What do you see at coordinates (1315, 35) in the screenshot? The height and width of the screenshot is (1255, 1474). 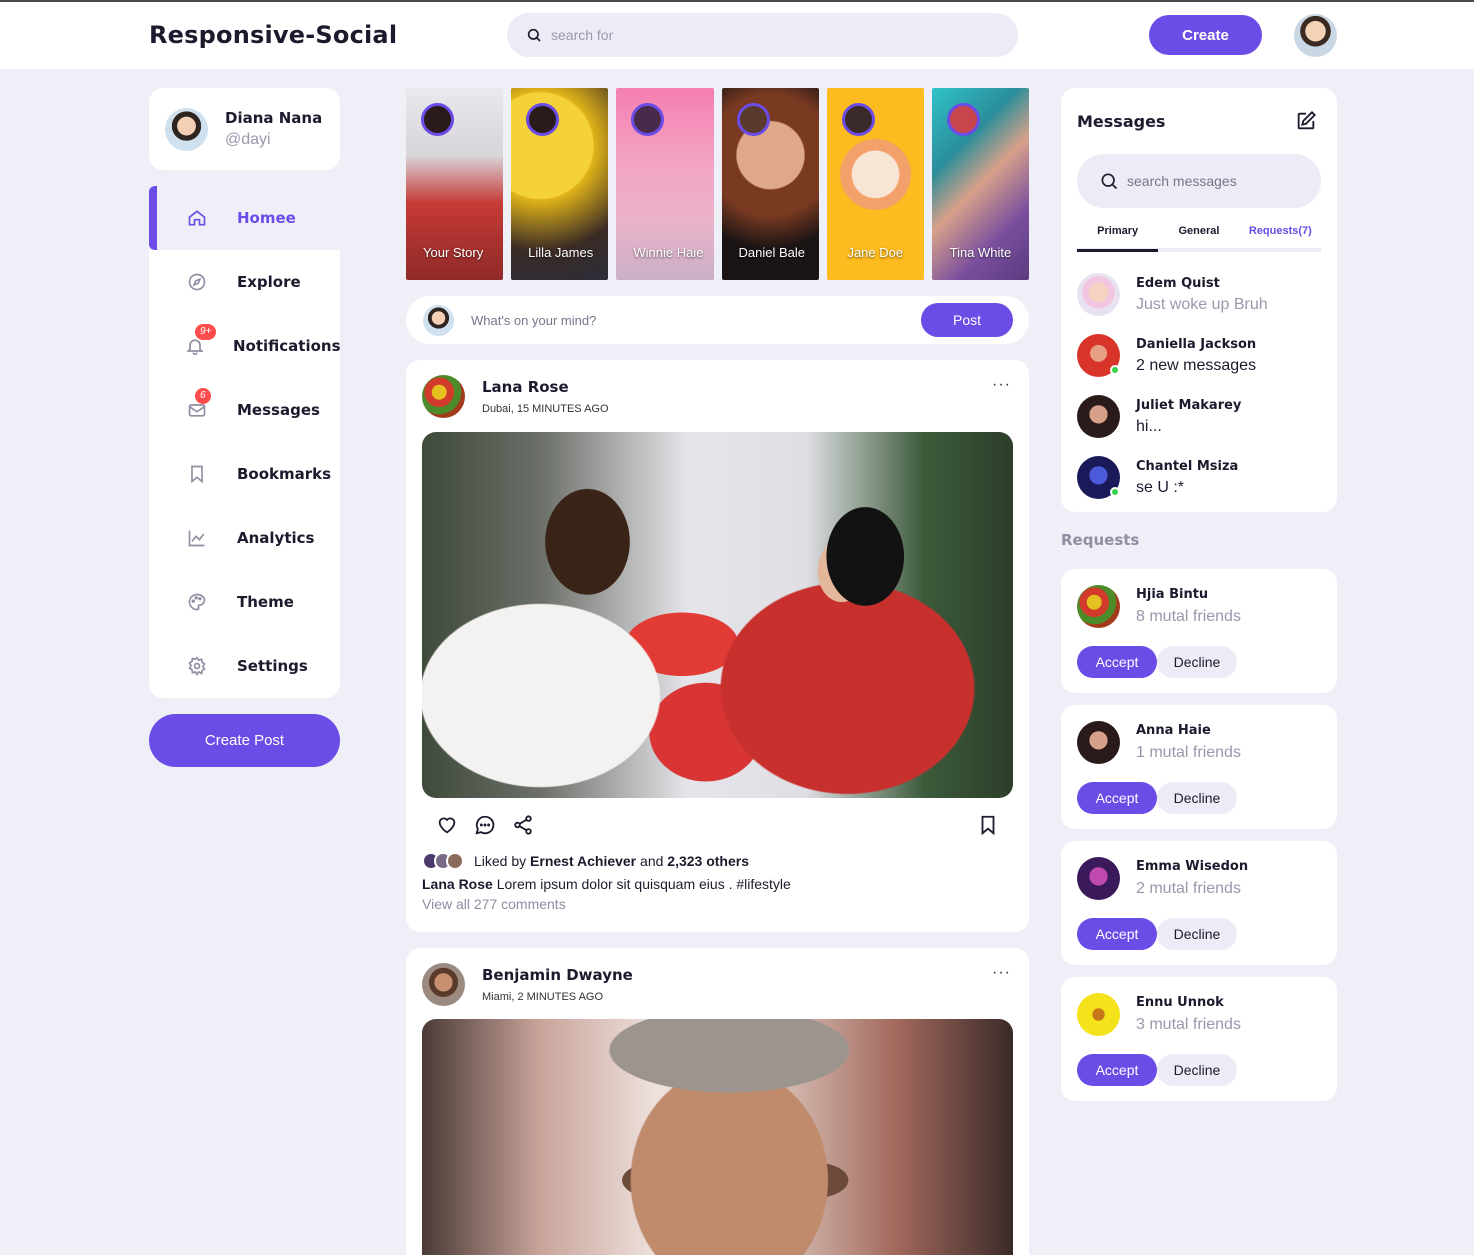 I see `profile-avatar` at bounding box center [1315, 35].